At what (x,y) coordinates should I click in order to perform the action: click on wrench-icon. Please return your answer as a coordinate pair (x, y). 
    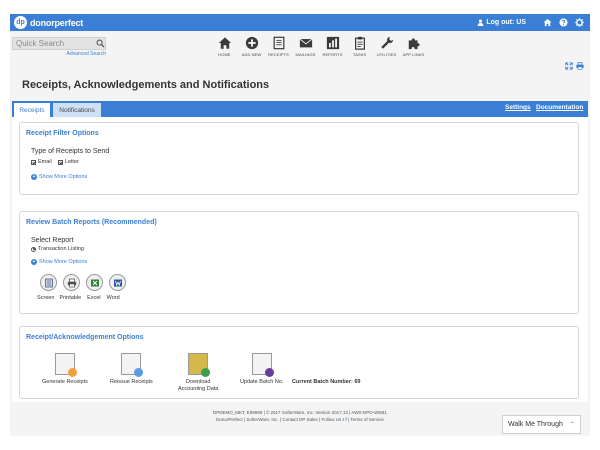
    Looking at the image, I should click on (386, 42).